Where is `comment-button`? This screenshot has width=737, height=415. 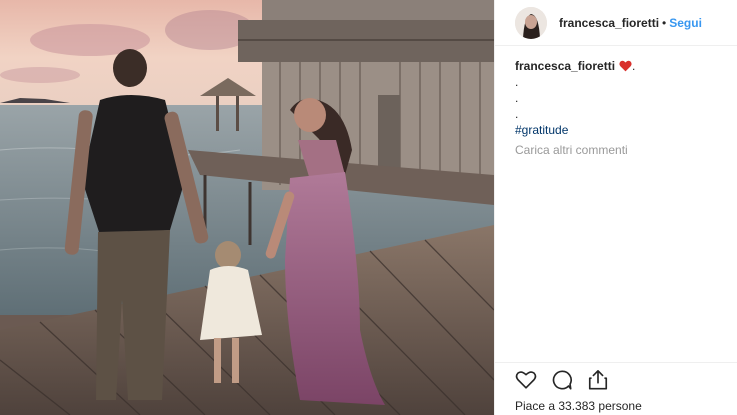
comment-button is located at coordinates (562, 380).